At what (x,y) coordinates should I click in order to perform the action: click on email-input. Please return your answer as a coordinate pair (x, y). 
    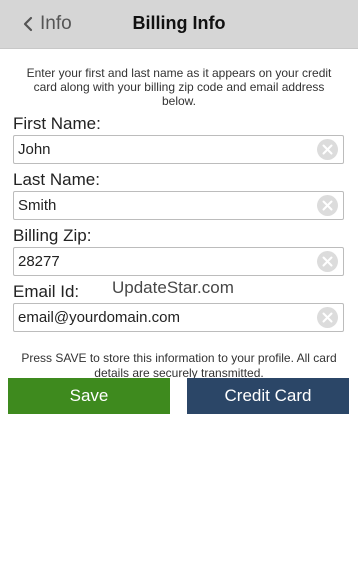
    Looking at the image, I should click on (161, 317).